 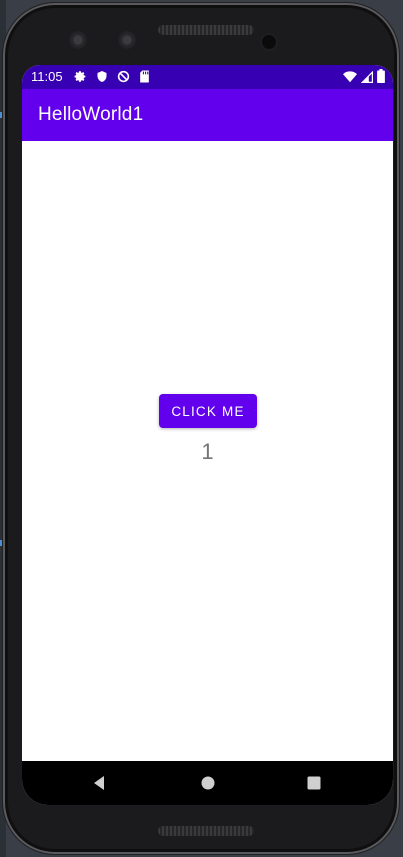 What do you see at coordinates (207, 115) in the screenshot?
I see `app-bar: HelloWorld1` at bounding box center [207, 115].